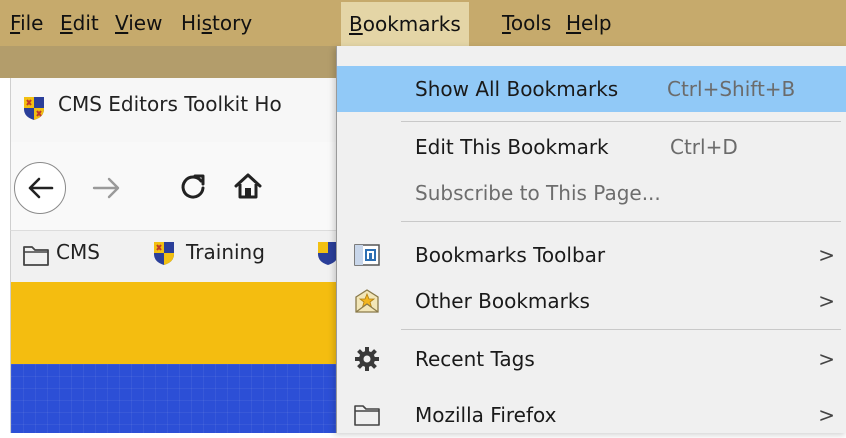  I want to click on menu-bookmarks: Bookmarks, so click(405, 24).